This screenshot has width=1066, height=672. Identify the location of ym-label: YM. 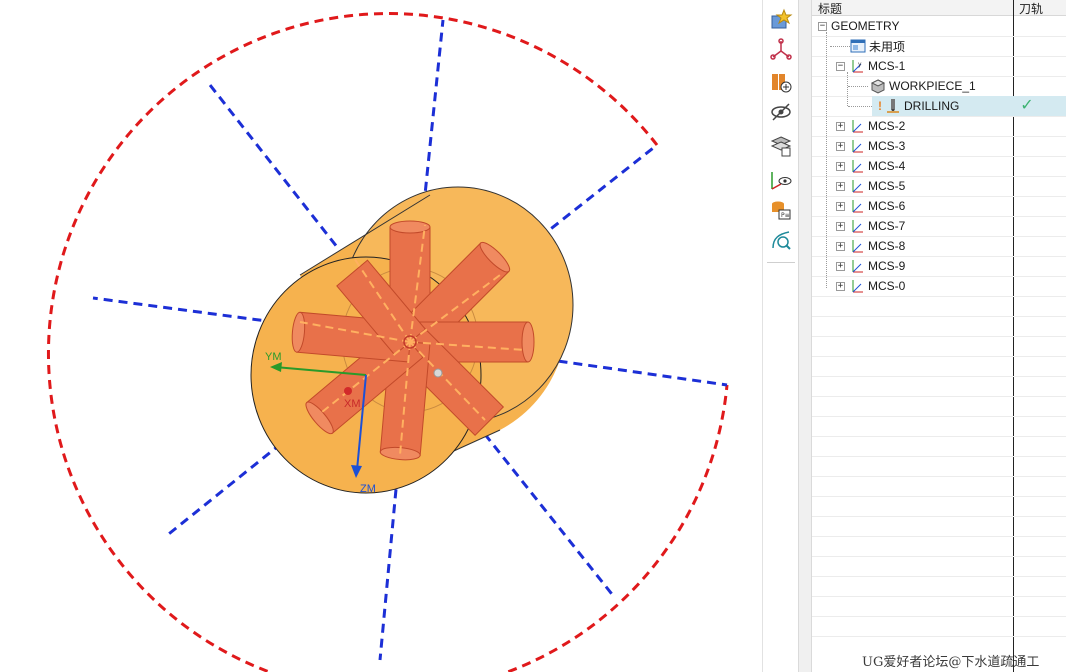
(273, 357).